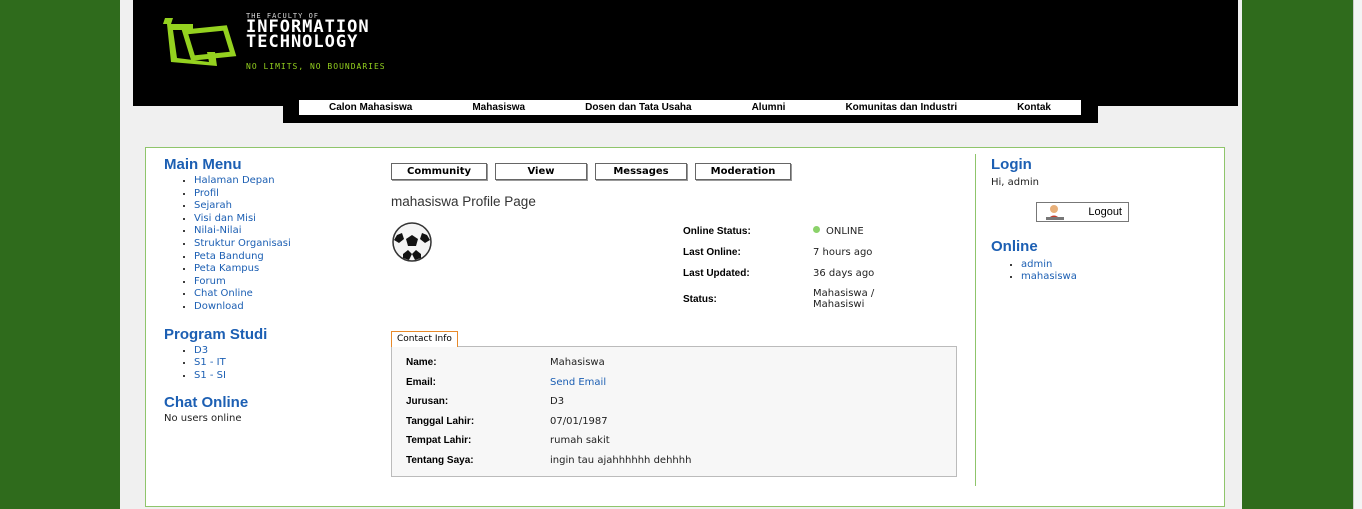 Image resolution: width=1362 pixels, height=509 pixels. Describe the element at coordinates (463, 201) in the screenshot. I see `page-title: mahasiswa Profile Page` at that location.